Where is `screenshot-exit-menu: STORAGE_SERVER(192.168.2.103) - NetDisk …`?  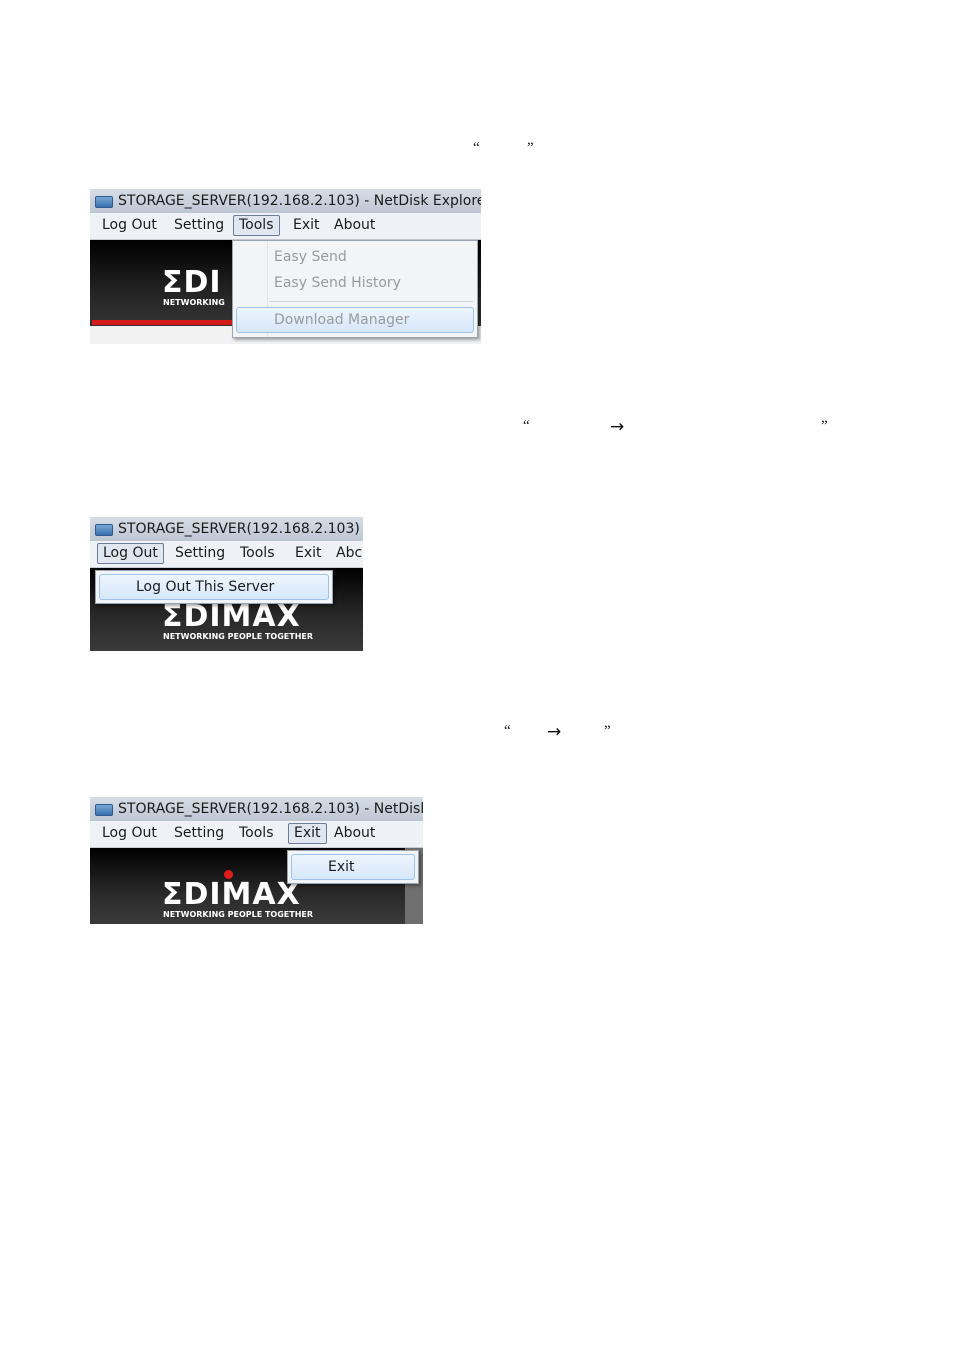
screenshot-exit-menu: STORAGE_SERVER(192.168.2.103) - NetDisk … is located at coordinates (256, 860).